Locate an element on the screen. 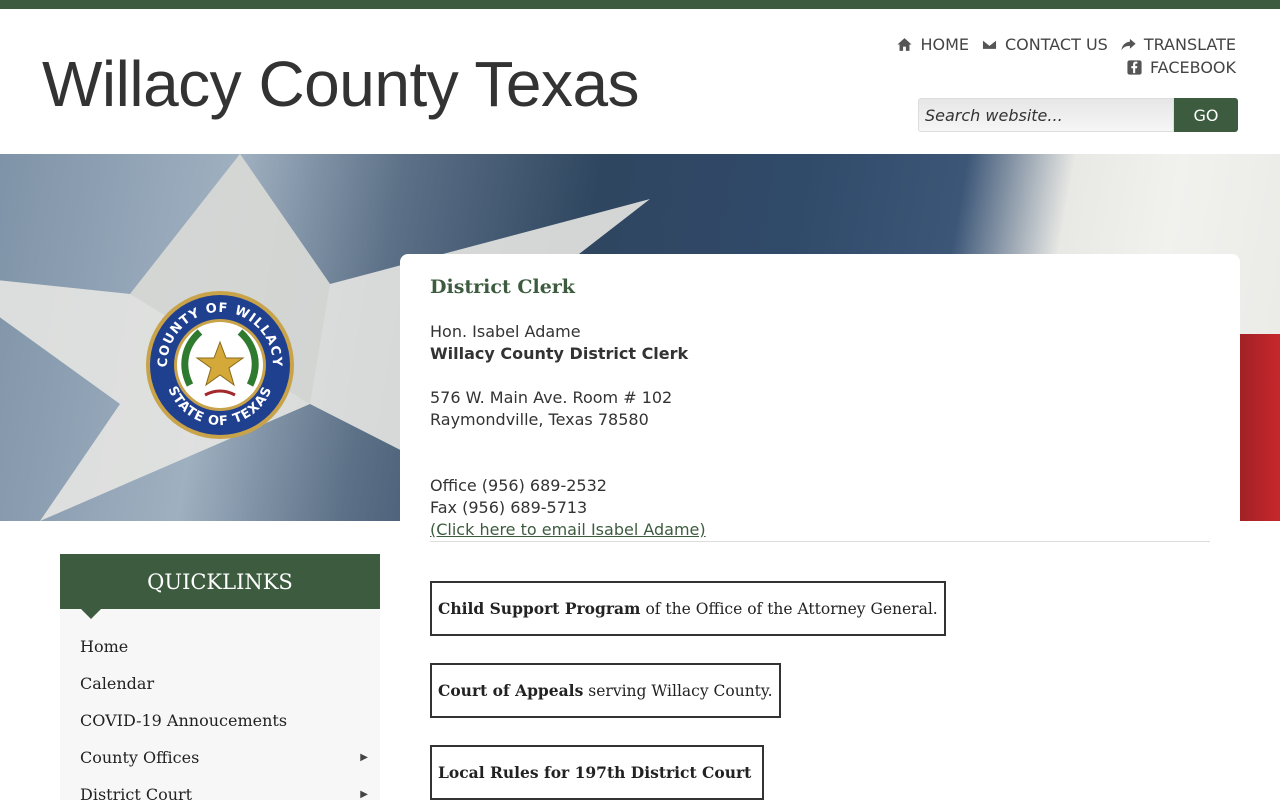 The width and height of the screenshot is (1280, 800). nav-translate-link: TRANSLATE is located at coordinates (1178, 44).